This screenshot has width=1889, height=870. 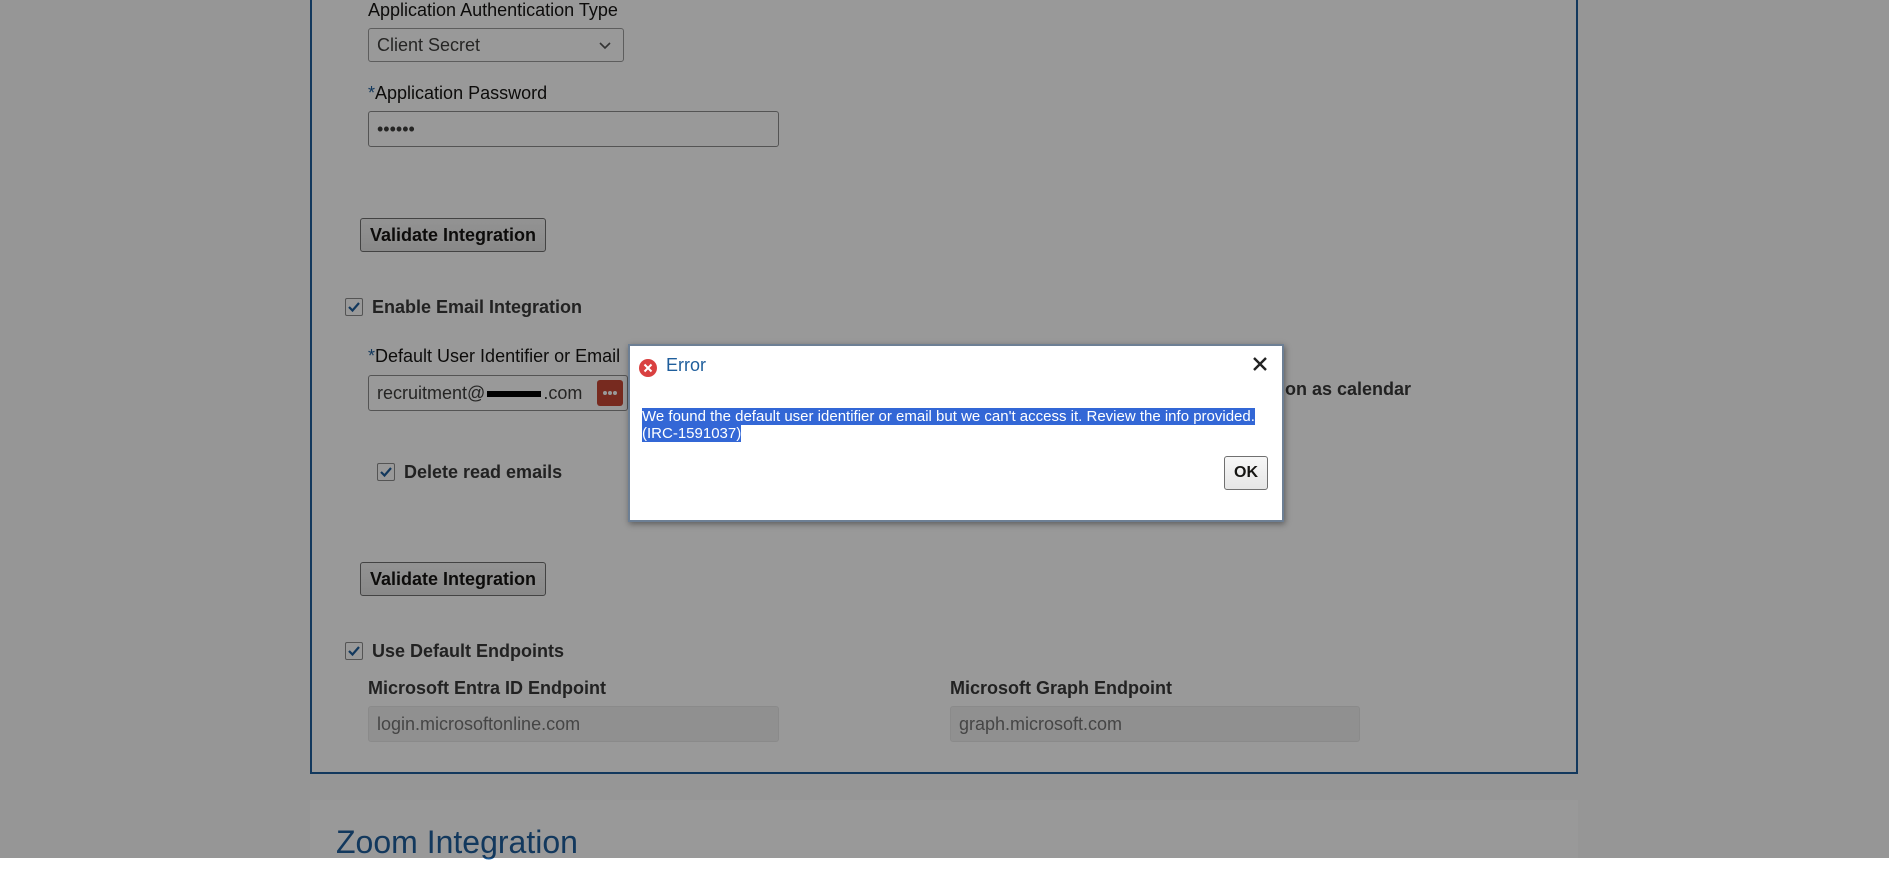 I want to click on close-icon, so click(x=1260, y=364).